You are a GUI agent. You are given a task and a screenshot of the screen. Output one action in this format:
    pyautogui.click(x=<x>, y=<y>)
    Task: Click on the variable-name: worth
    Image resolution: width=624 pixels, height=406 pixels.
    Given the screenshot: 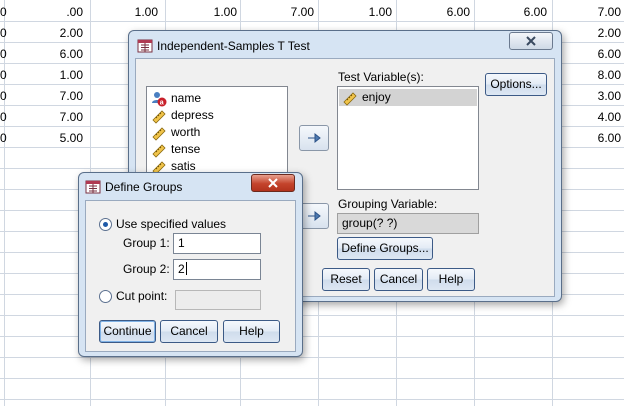 What is the action you would take?
    pyautogui.click(x=186, y=132)
    